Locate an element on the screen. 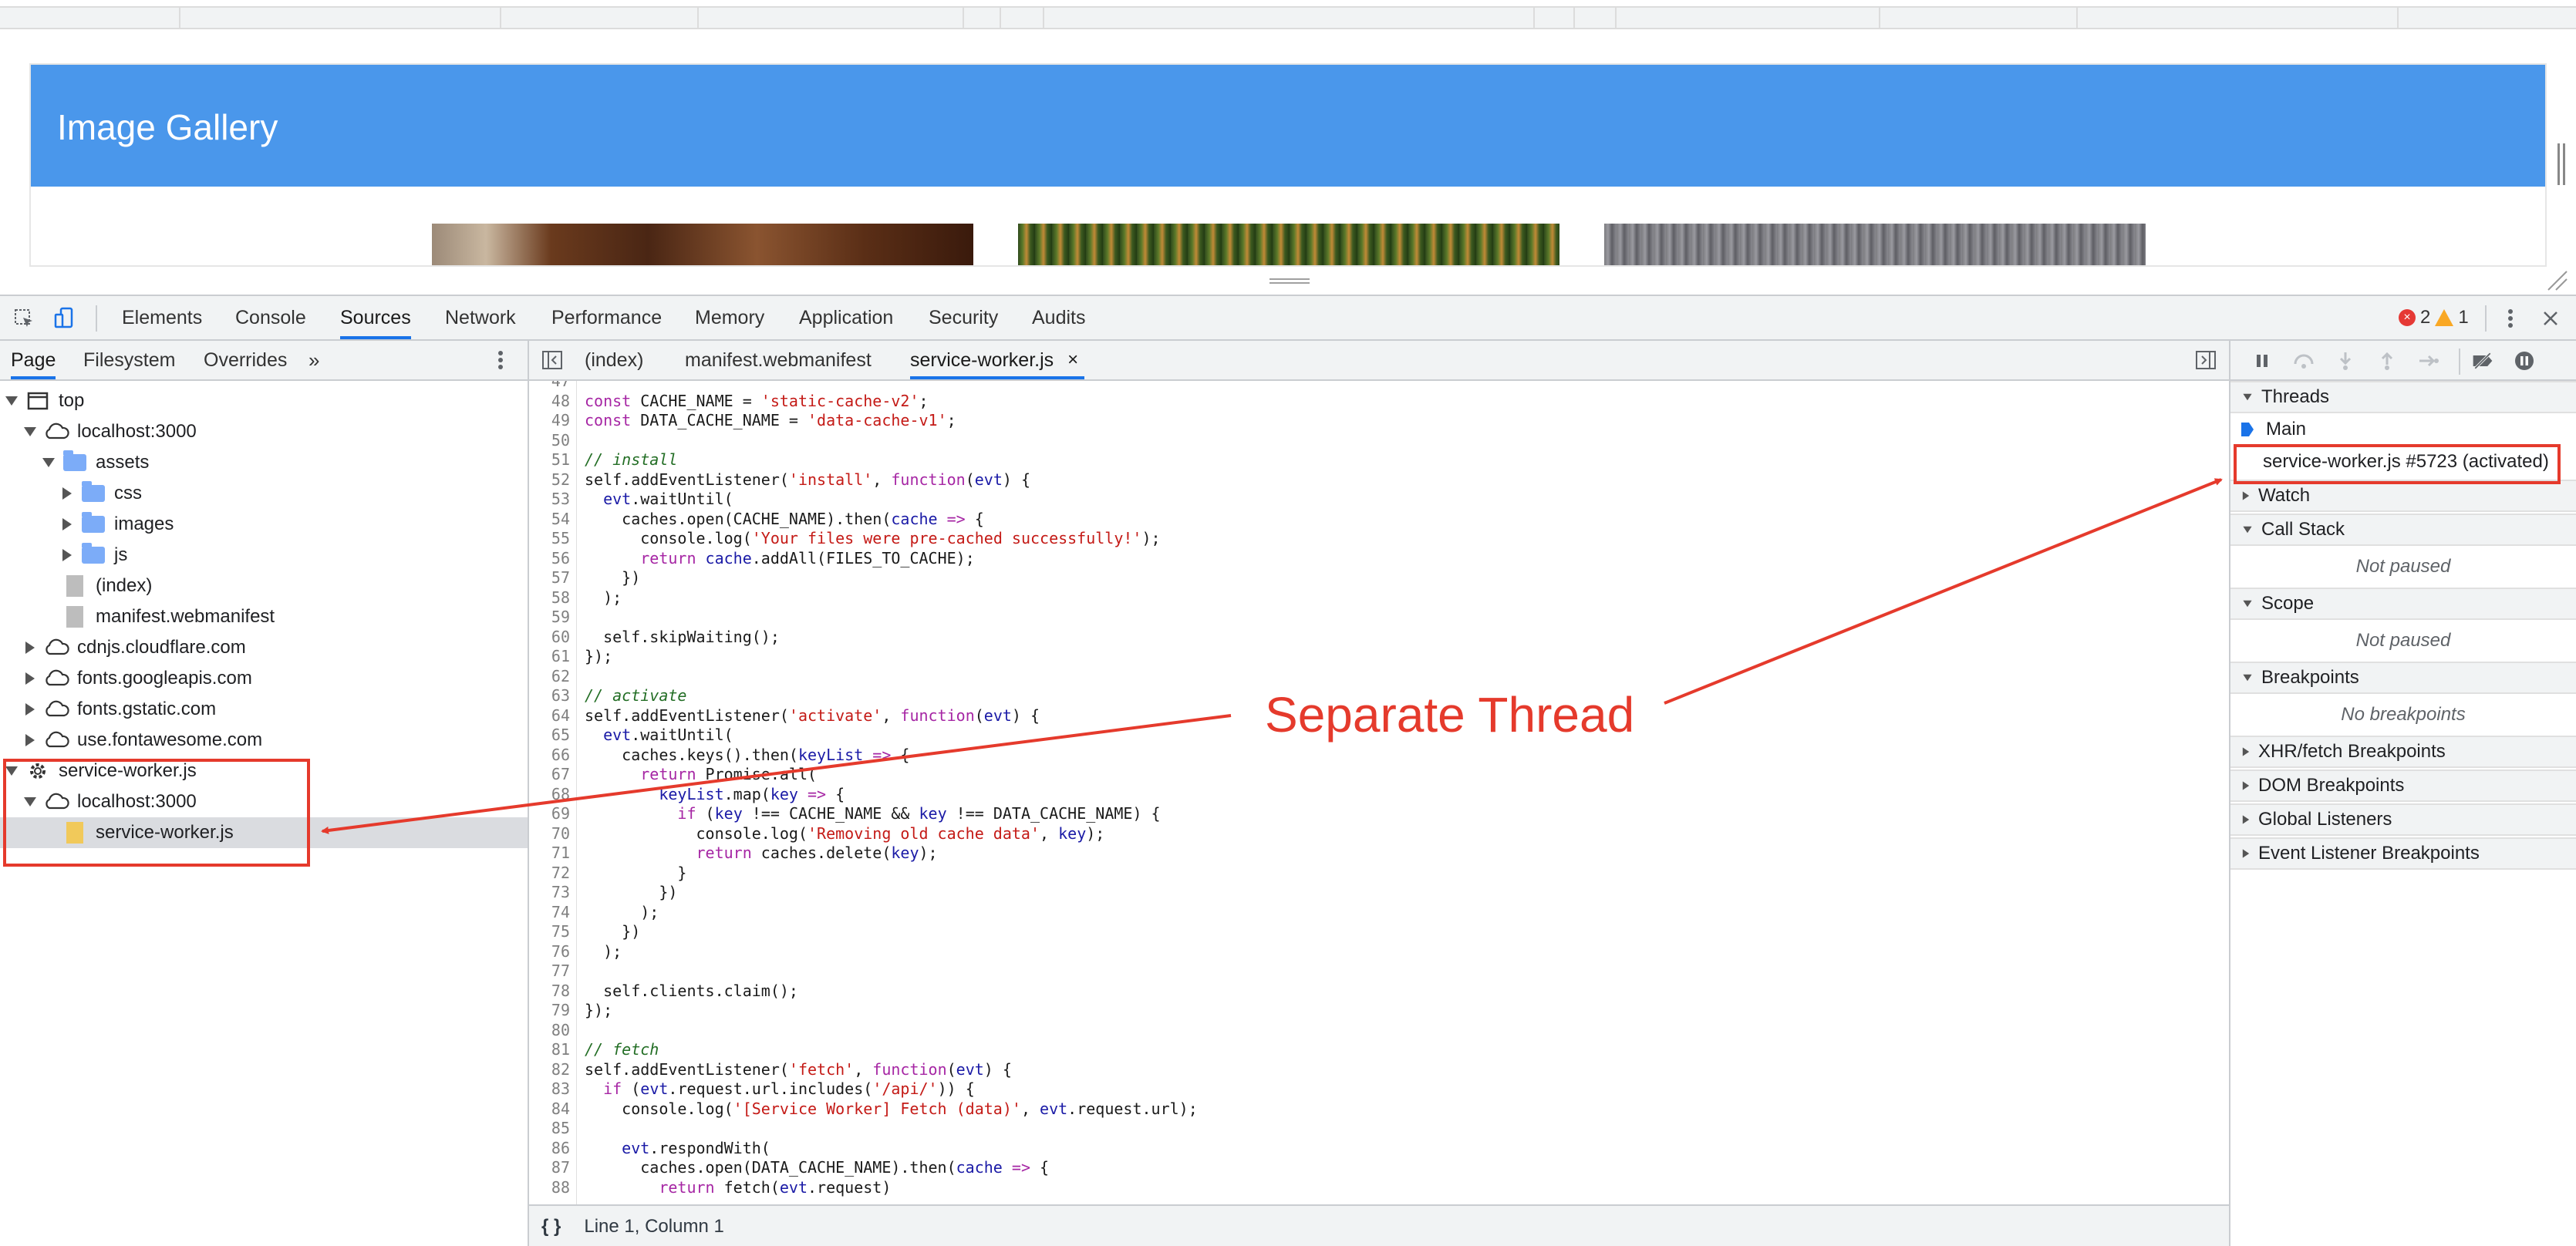  navigator-menu-icon is located at coordinates (500, 360).